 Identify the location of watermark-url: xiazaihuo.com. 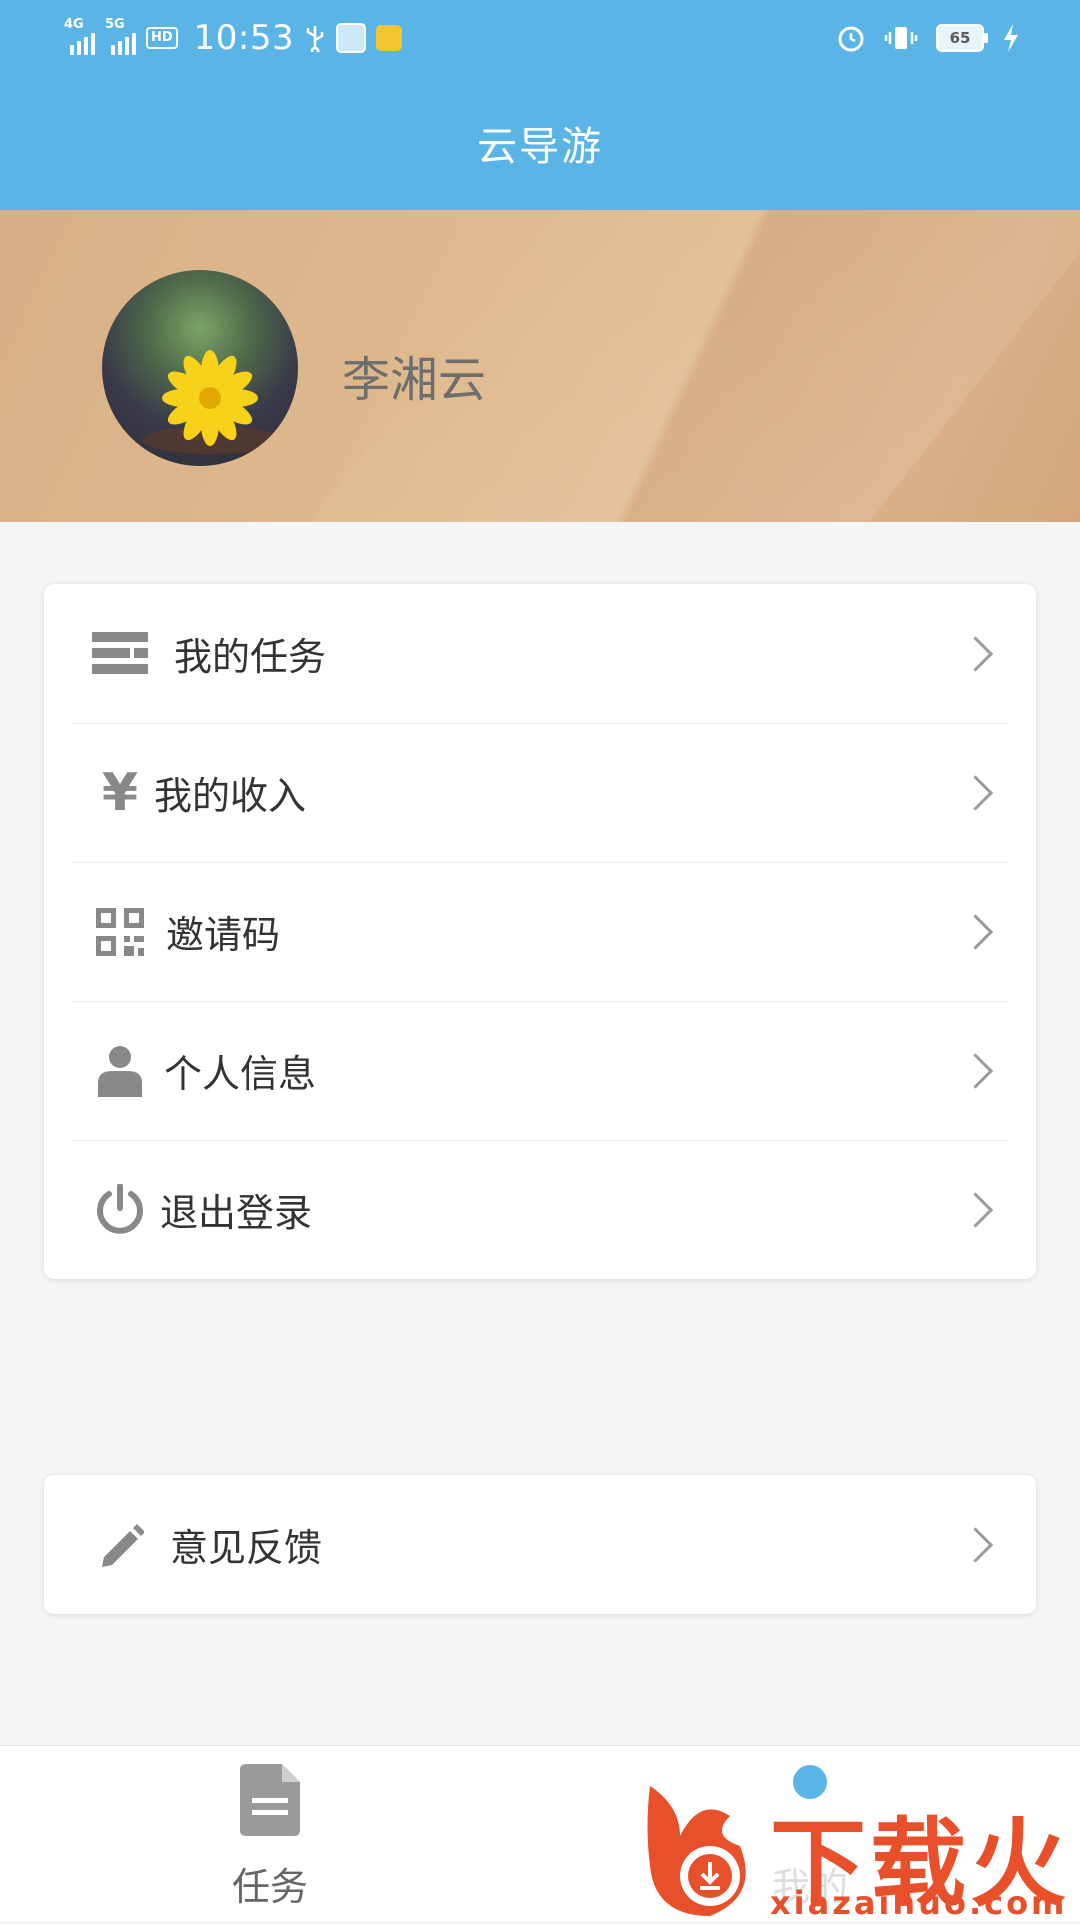
(919, 1903).